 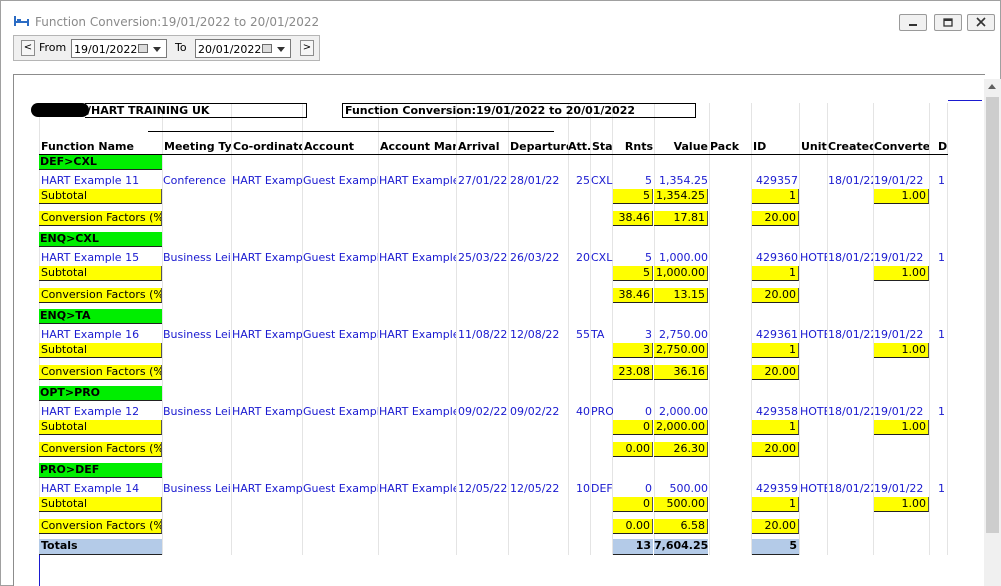 I want to click on vertical-scrollbar, so click(x=992, y=332).